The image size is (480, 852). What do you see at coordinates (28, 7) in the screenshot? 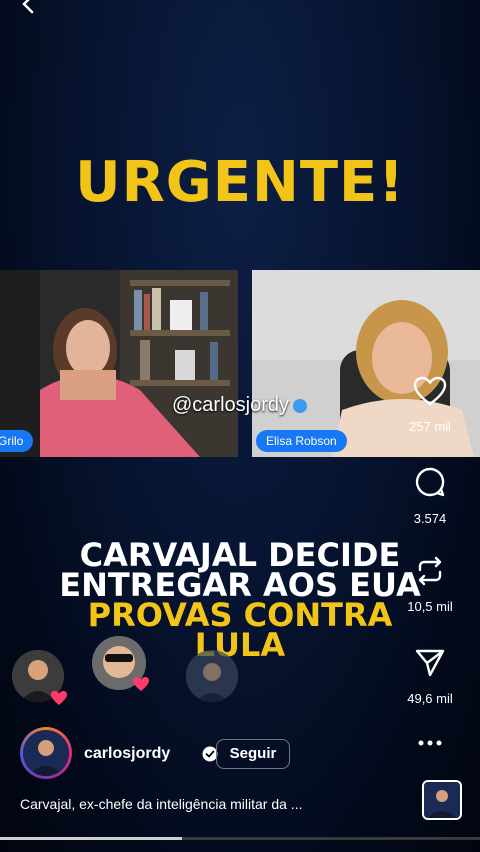
I see `back-arrow-icon` at bounding box center [28, 7].